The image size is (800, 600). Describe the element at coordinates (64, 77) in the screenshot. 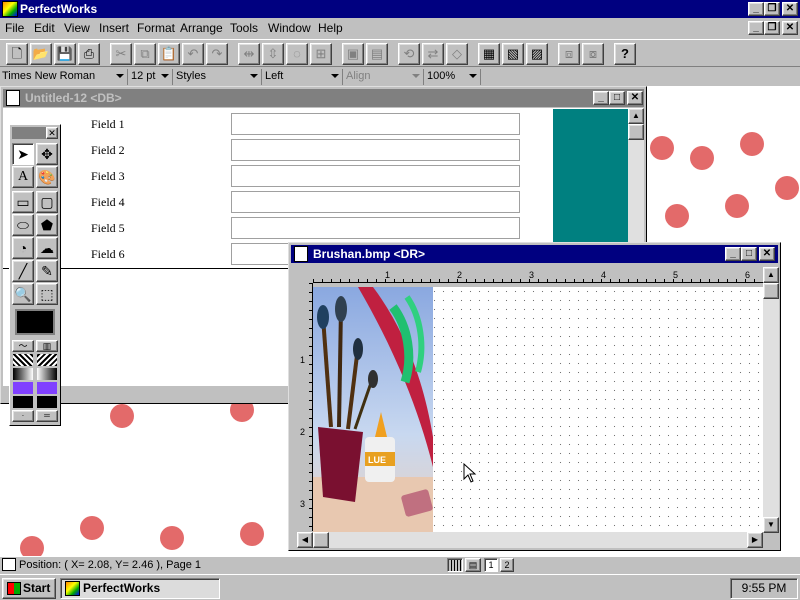

I see `font-select: Times New Roman` at that location.